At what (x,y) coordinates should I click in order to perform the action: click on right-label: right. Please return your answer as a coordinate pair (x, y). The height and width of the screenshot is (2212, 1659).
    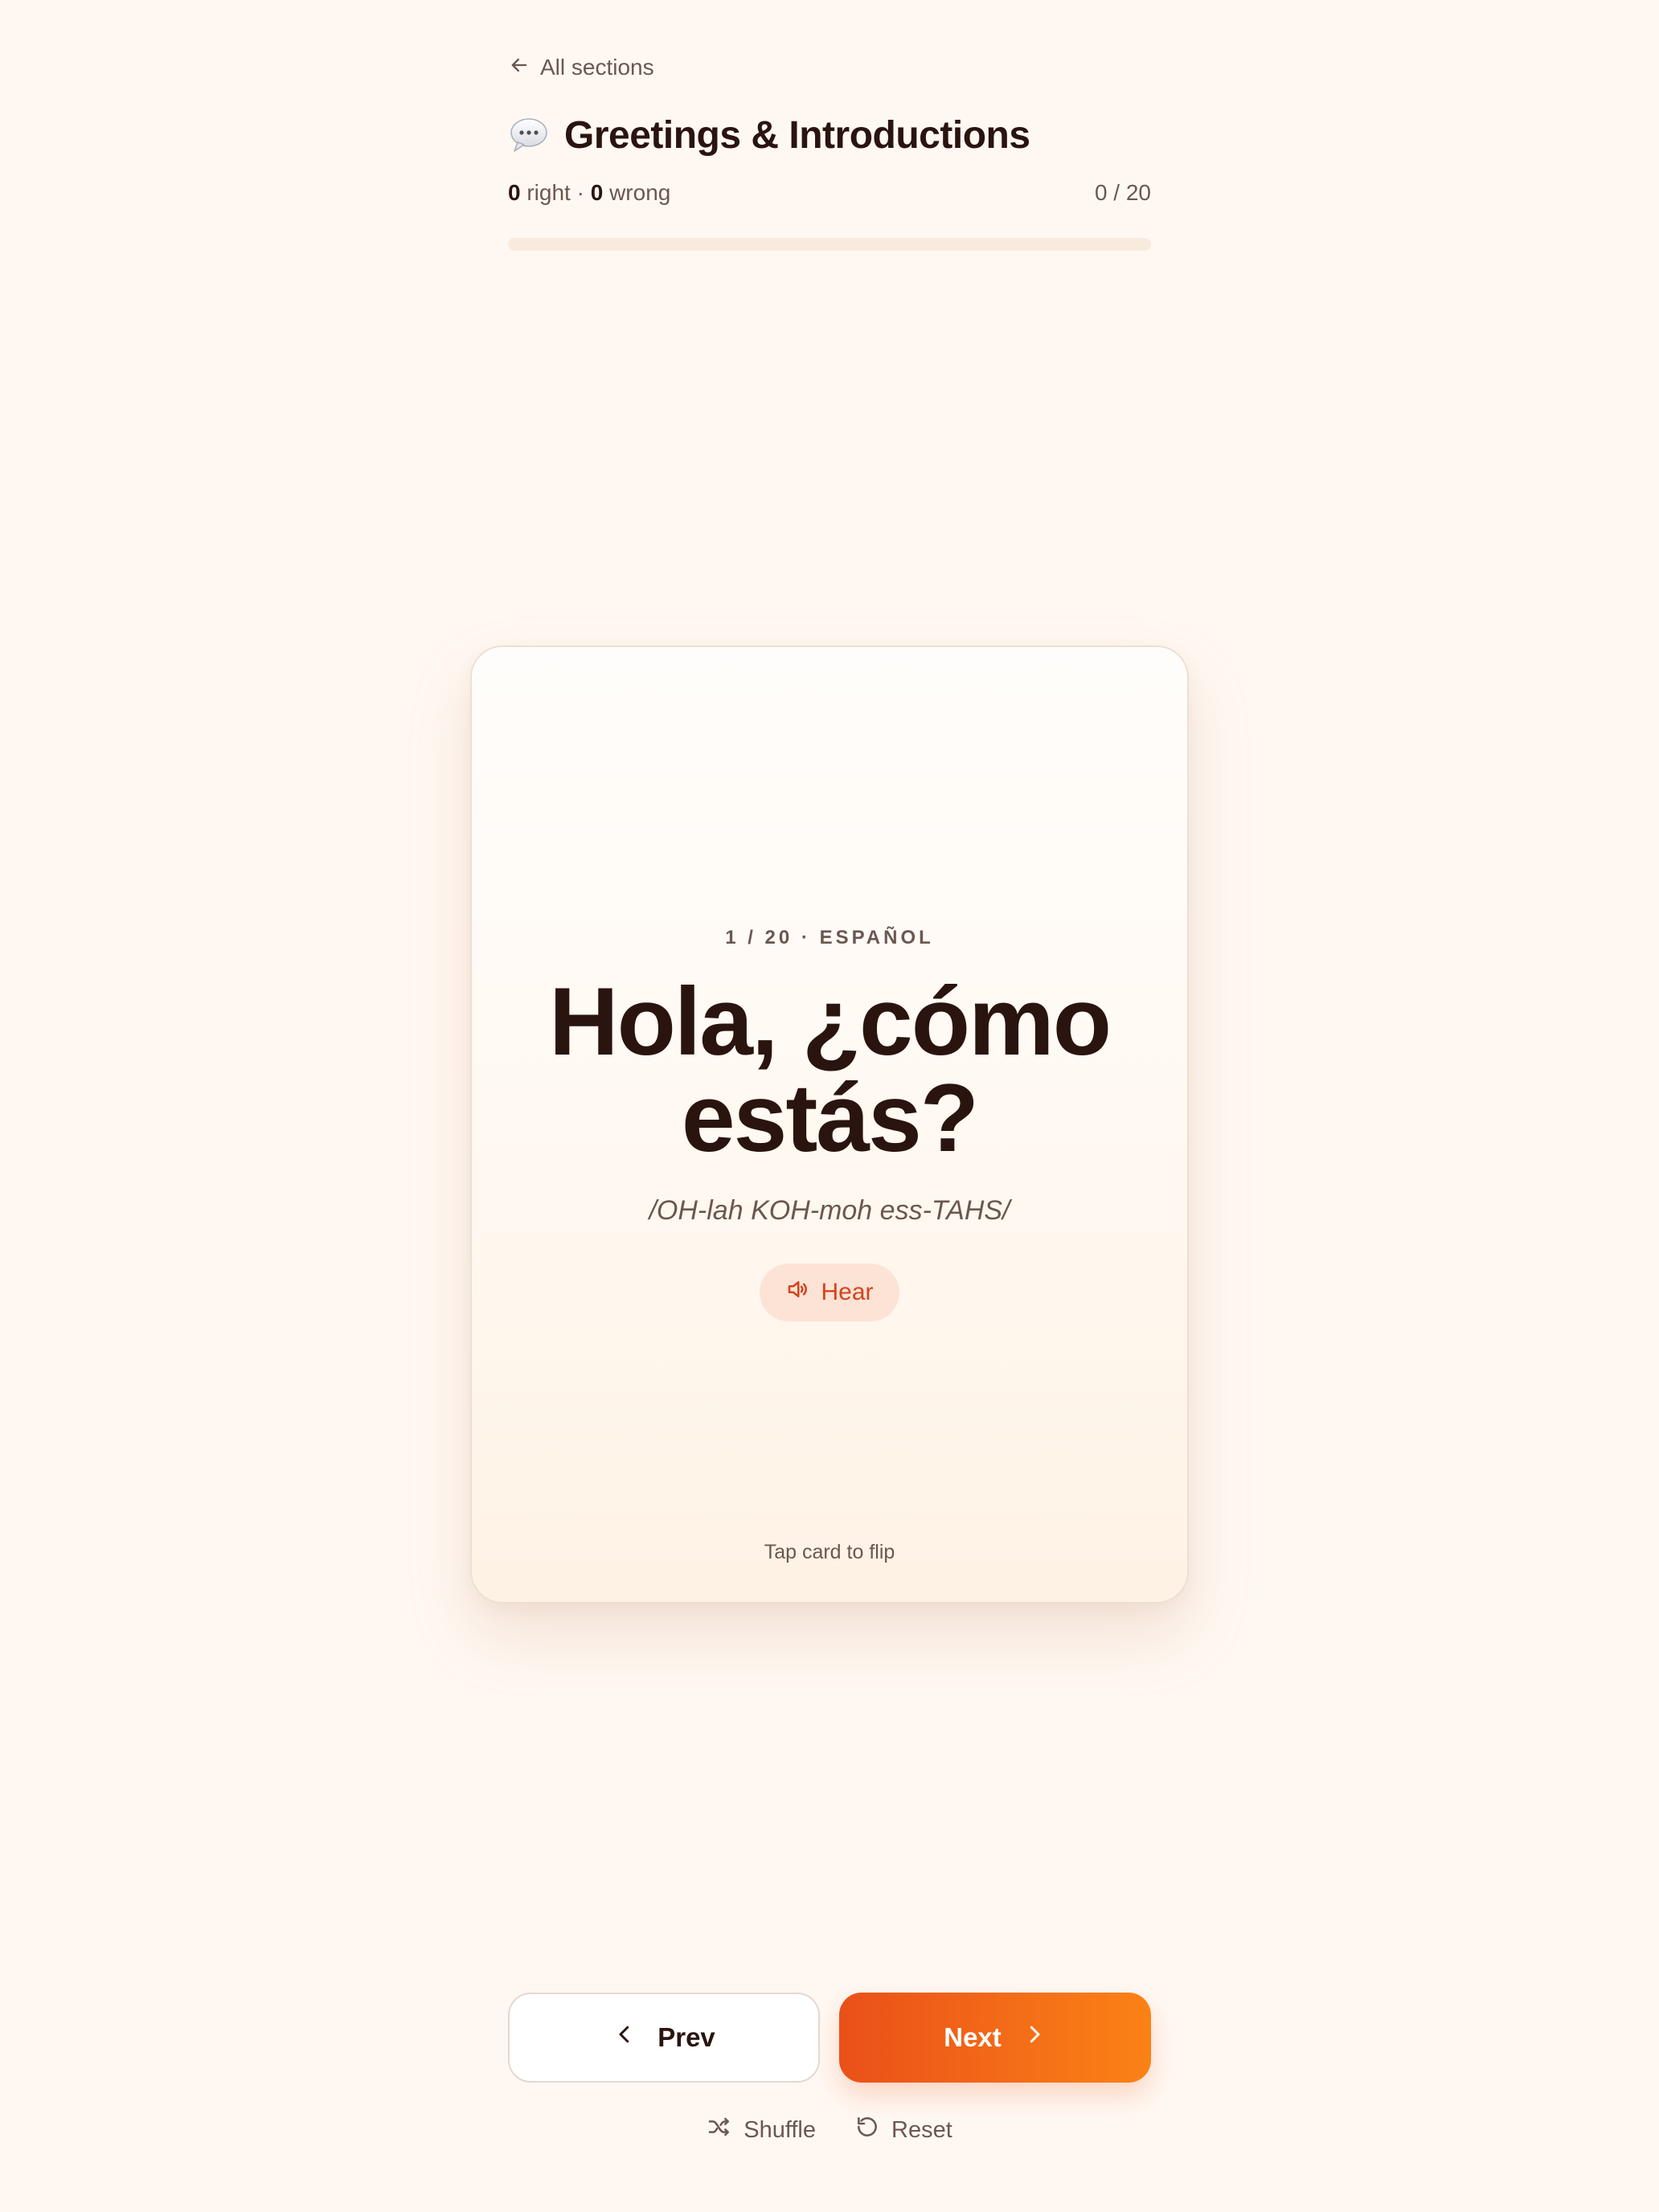
    Looking at the image, I should click on (548, 192).